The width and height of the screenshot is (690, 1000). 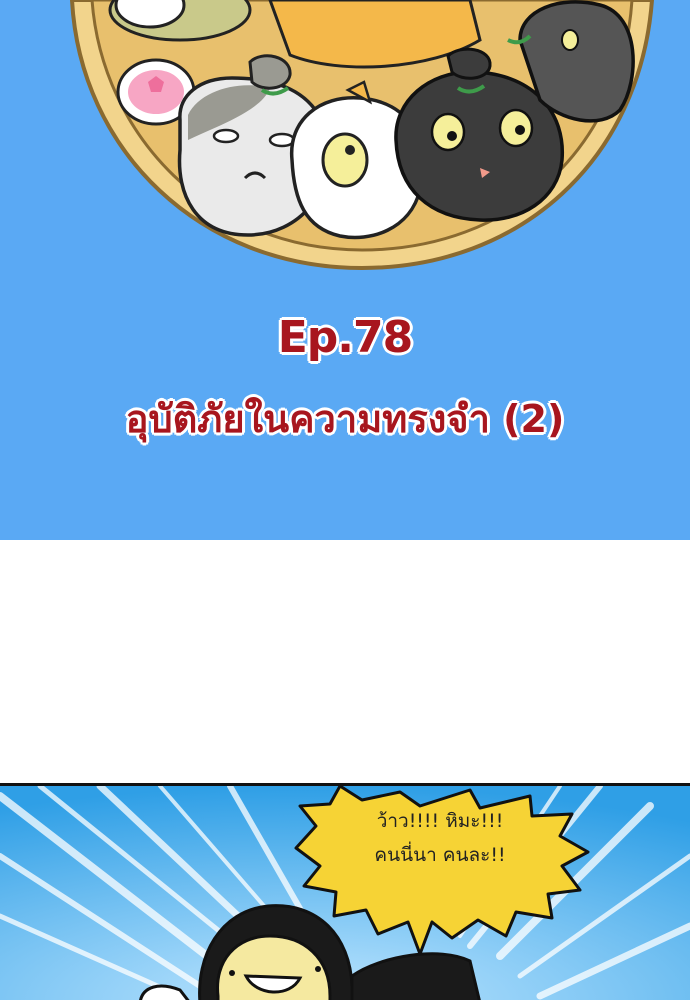 What do you see at coordinates (345, 337) in the screenshot?
I see `episode-number: Ep.78` at bounding box center [345, 337].